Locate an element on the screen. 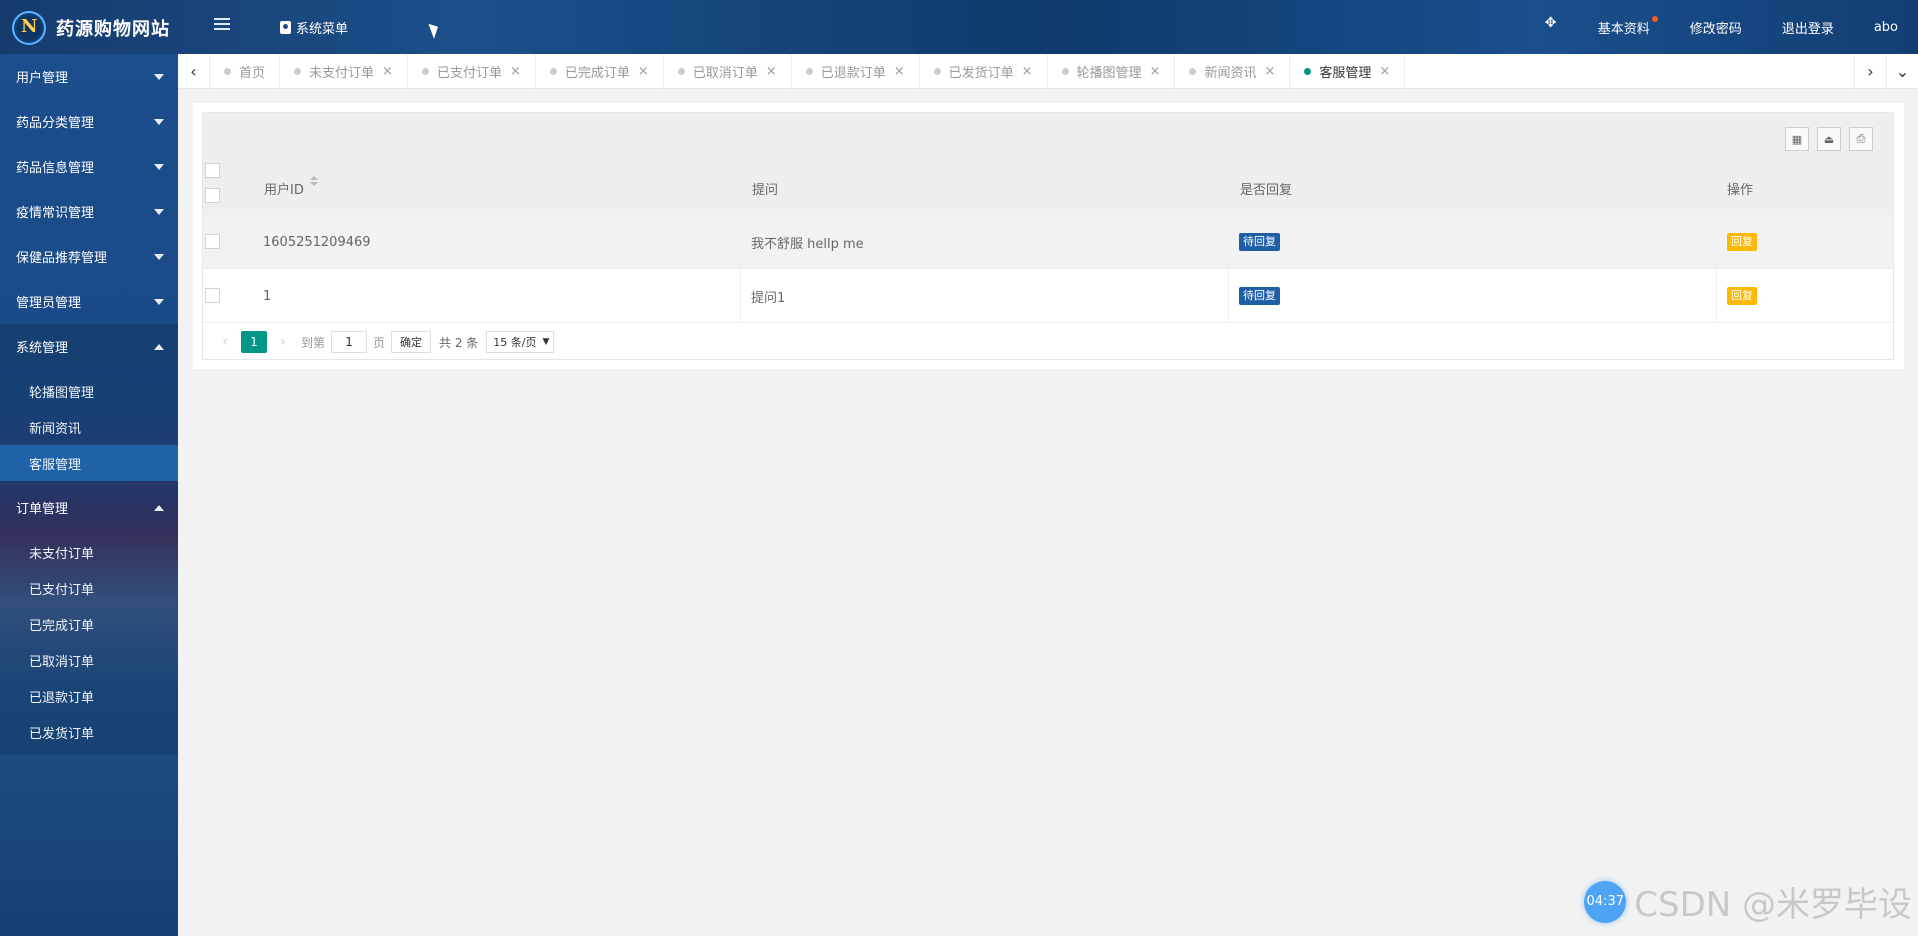 The width and height of the screenshot is (1918, 936). chevron-up-icon is located at coordinates (159, 507).